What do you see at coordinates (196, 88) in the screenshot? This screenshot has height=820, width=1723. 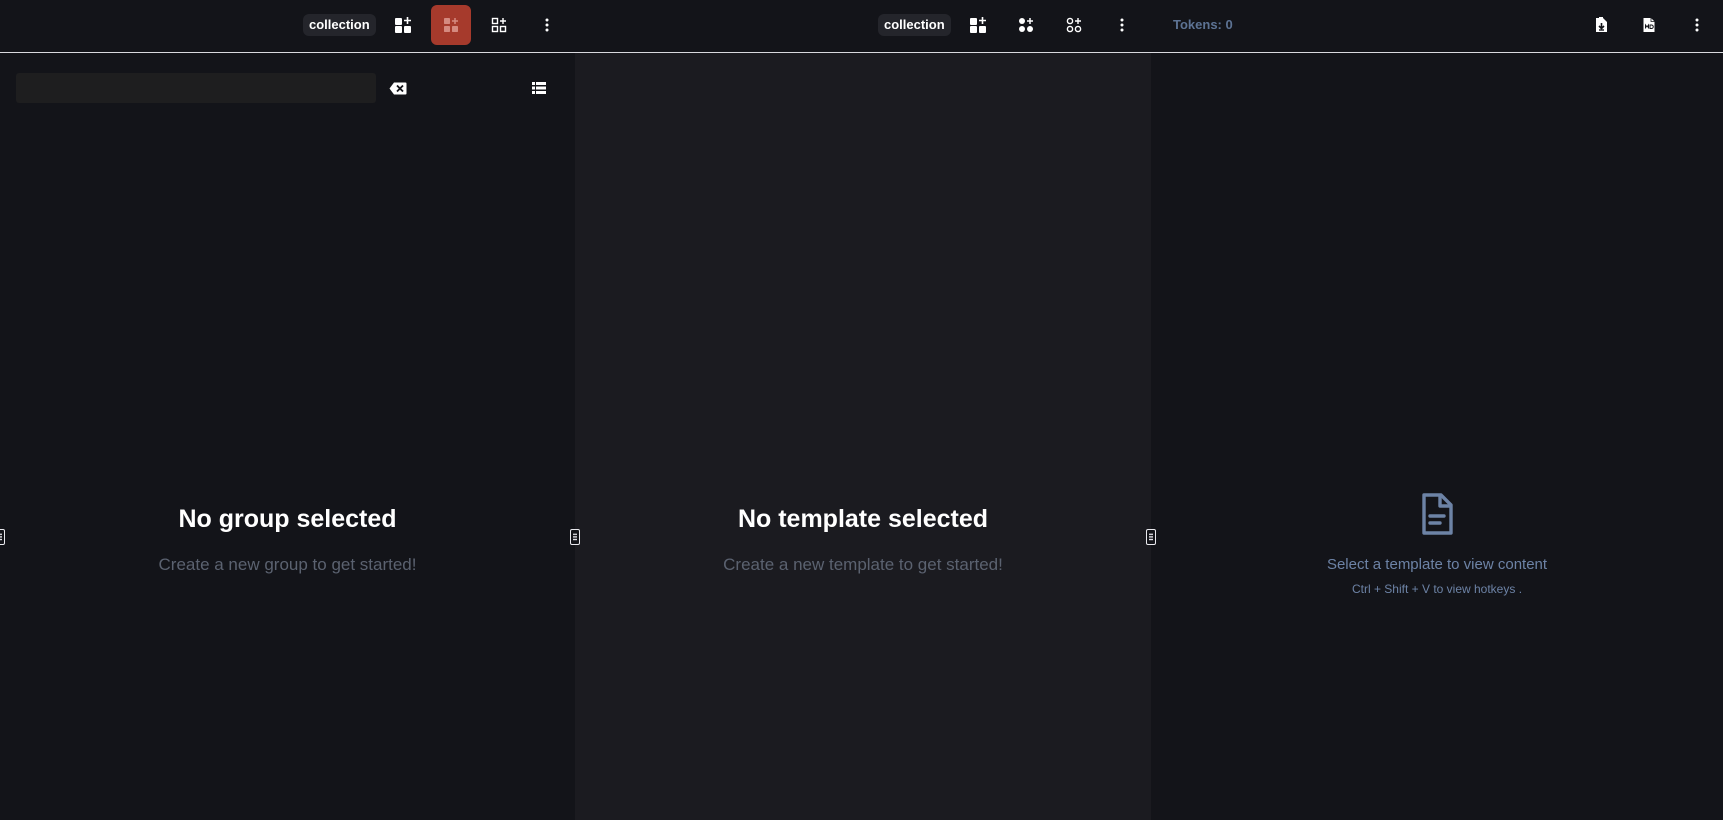 I see `group-search-input` at bounding box center [196, 88].